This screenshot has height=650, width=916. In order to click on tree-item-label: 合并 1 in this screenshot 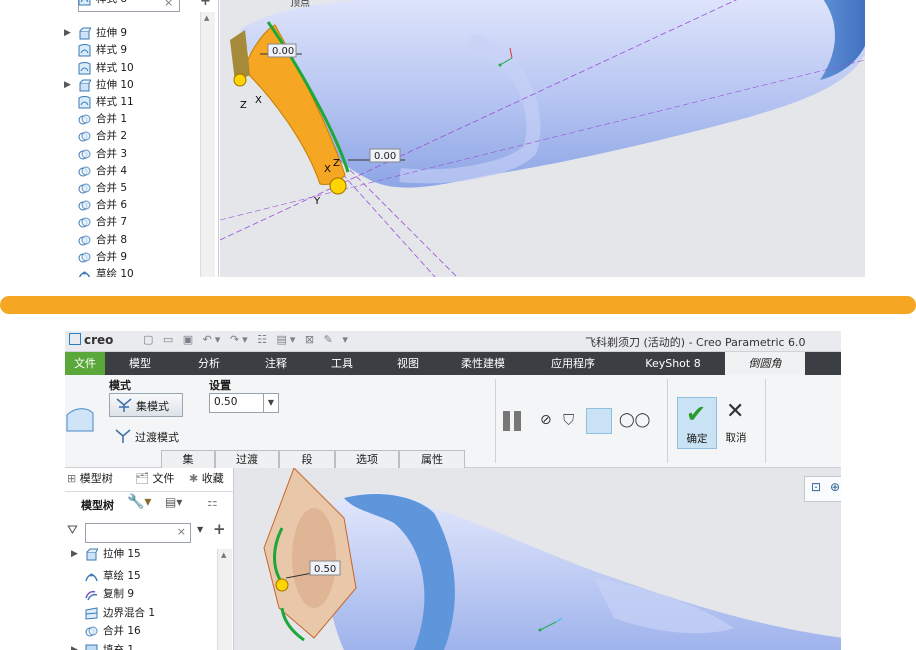, I will do `click(112, 119)`.